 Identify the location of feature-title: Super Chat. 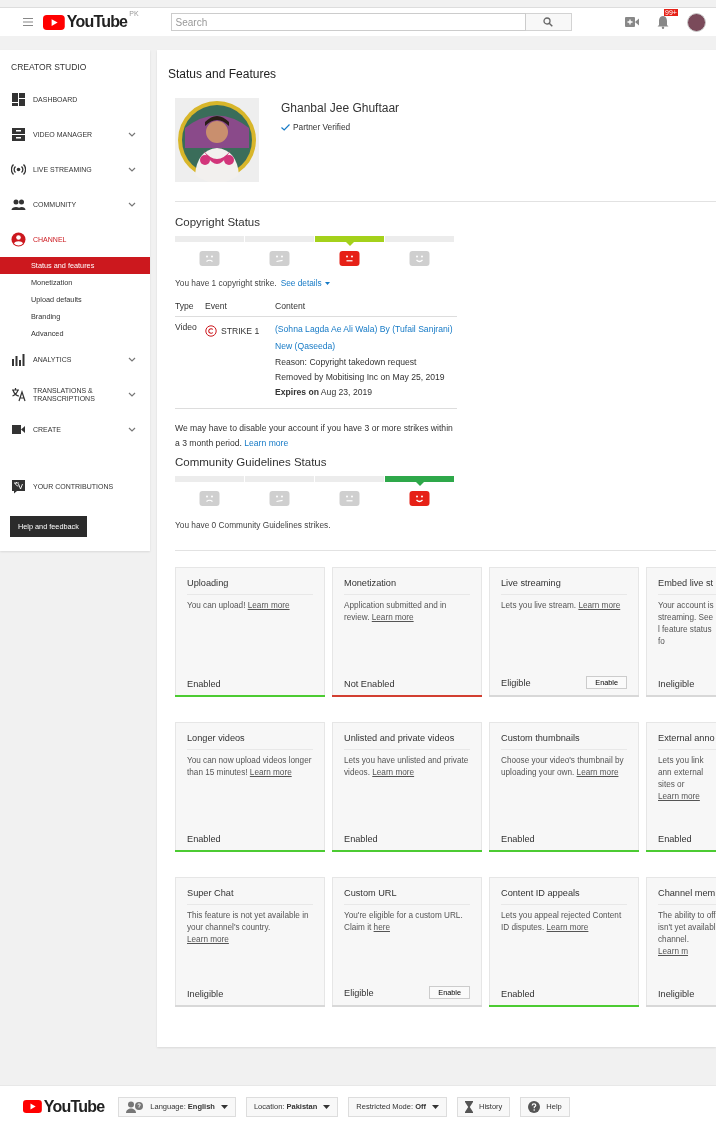
(250, 897).